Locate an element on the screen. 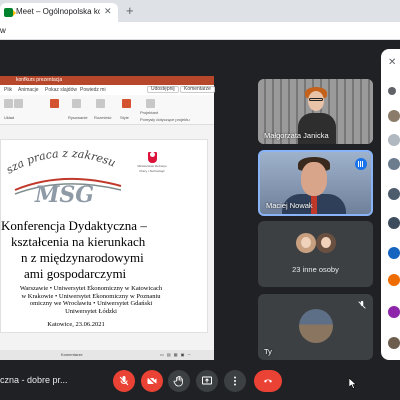 The image size is (400, 400). menu-item-tell-me: Powiedz mi is located at coordinates (93, 90).